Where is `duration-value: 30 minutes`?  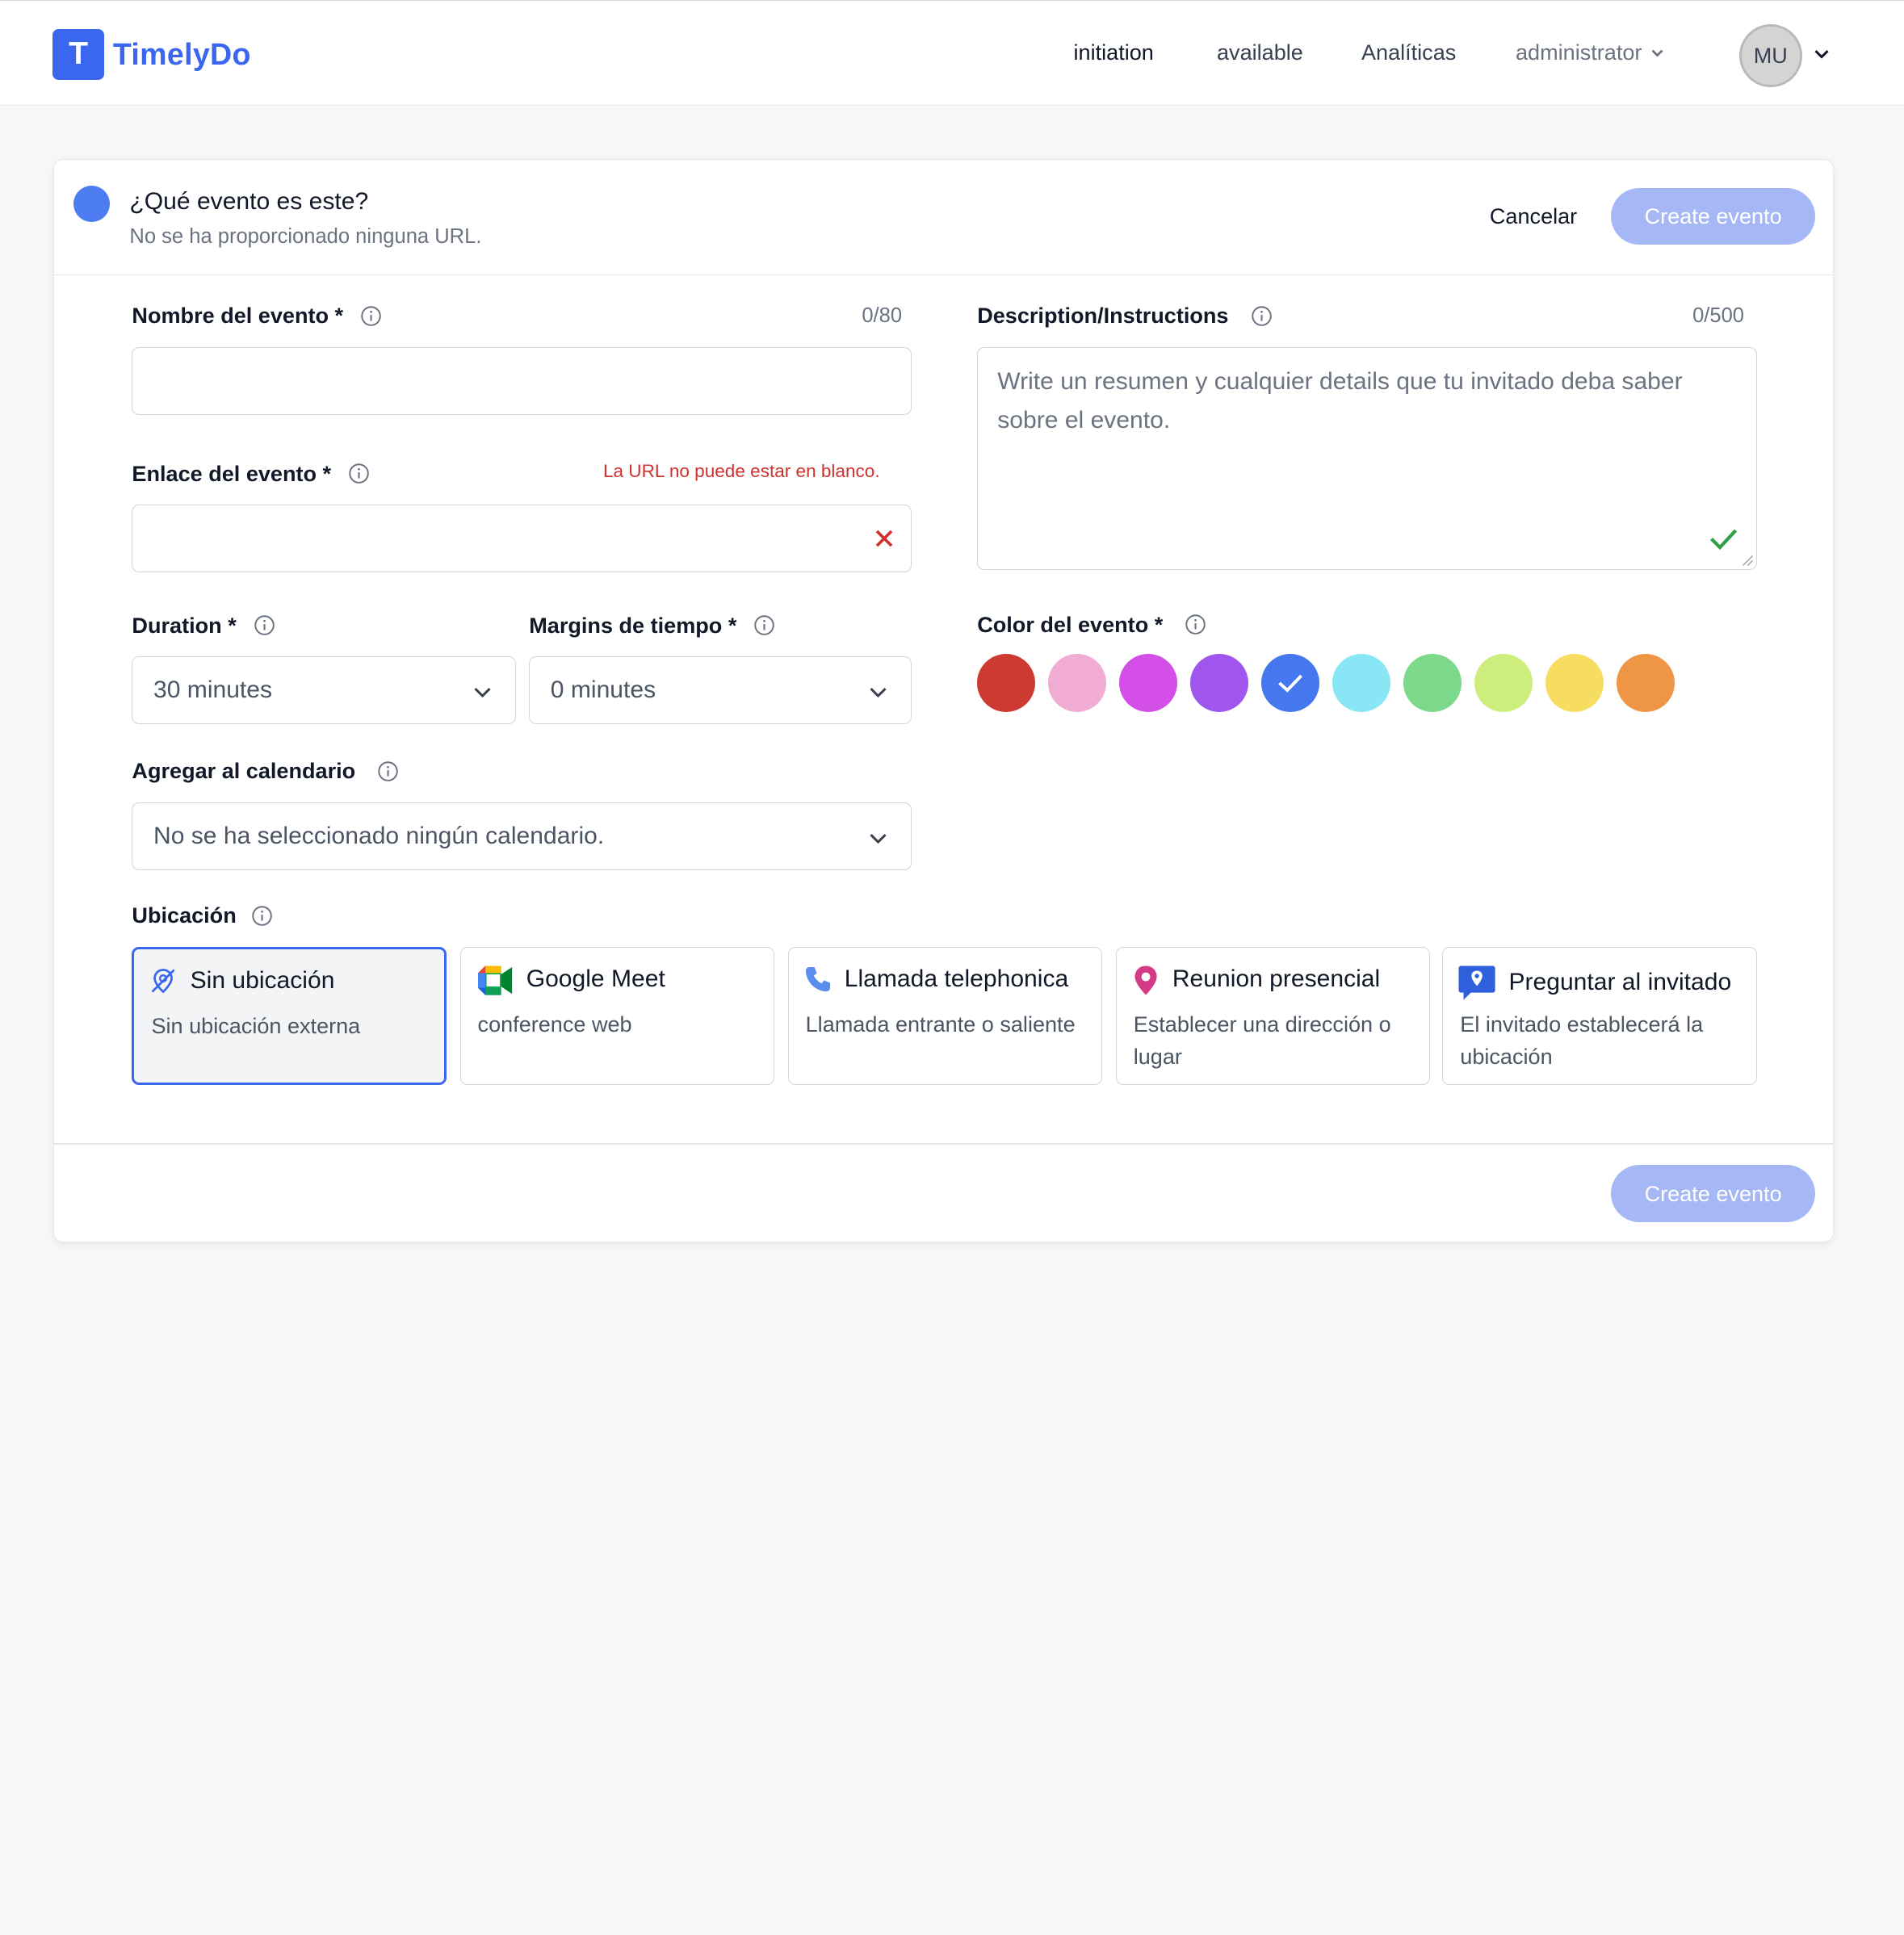
duration-value: 30 minutes is located at coordinates (213, 690).